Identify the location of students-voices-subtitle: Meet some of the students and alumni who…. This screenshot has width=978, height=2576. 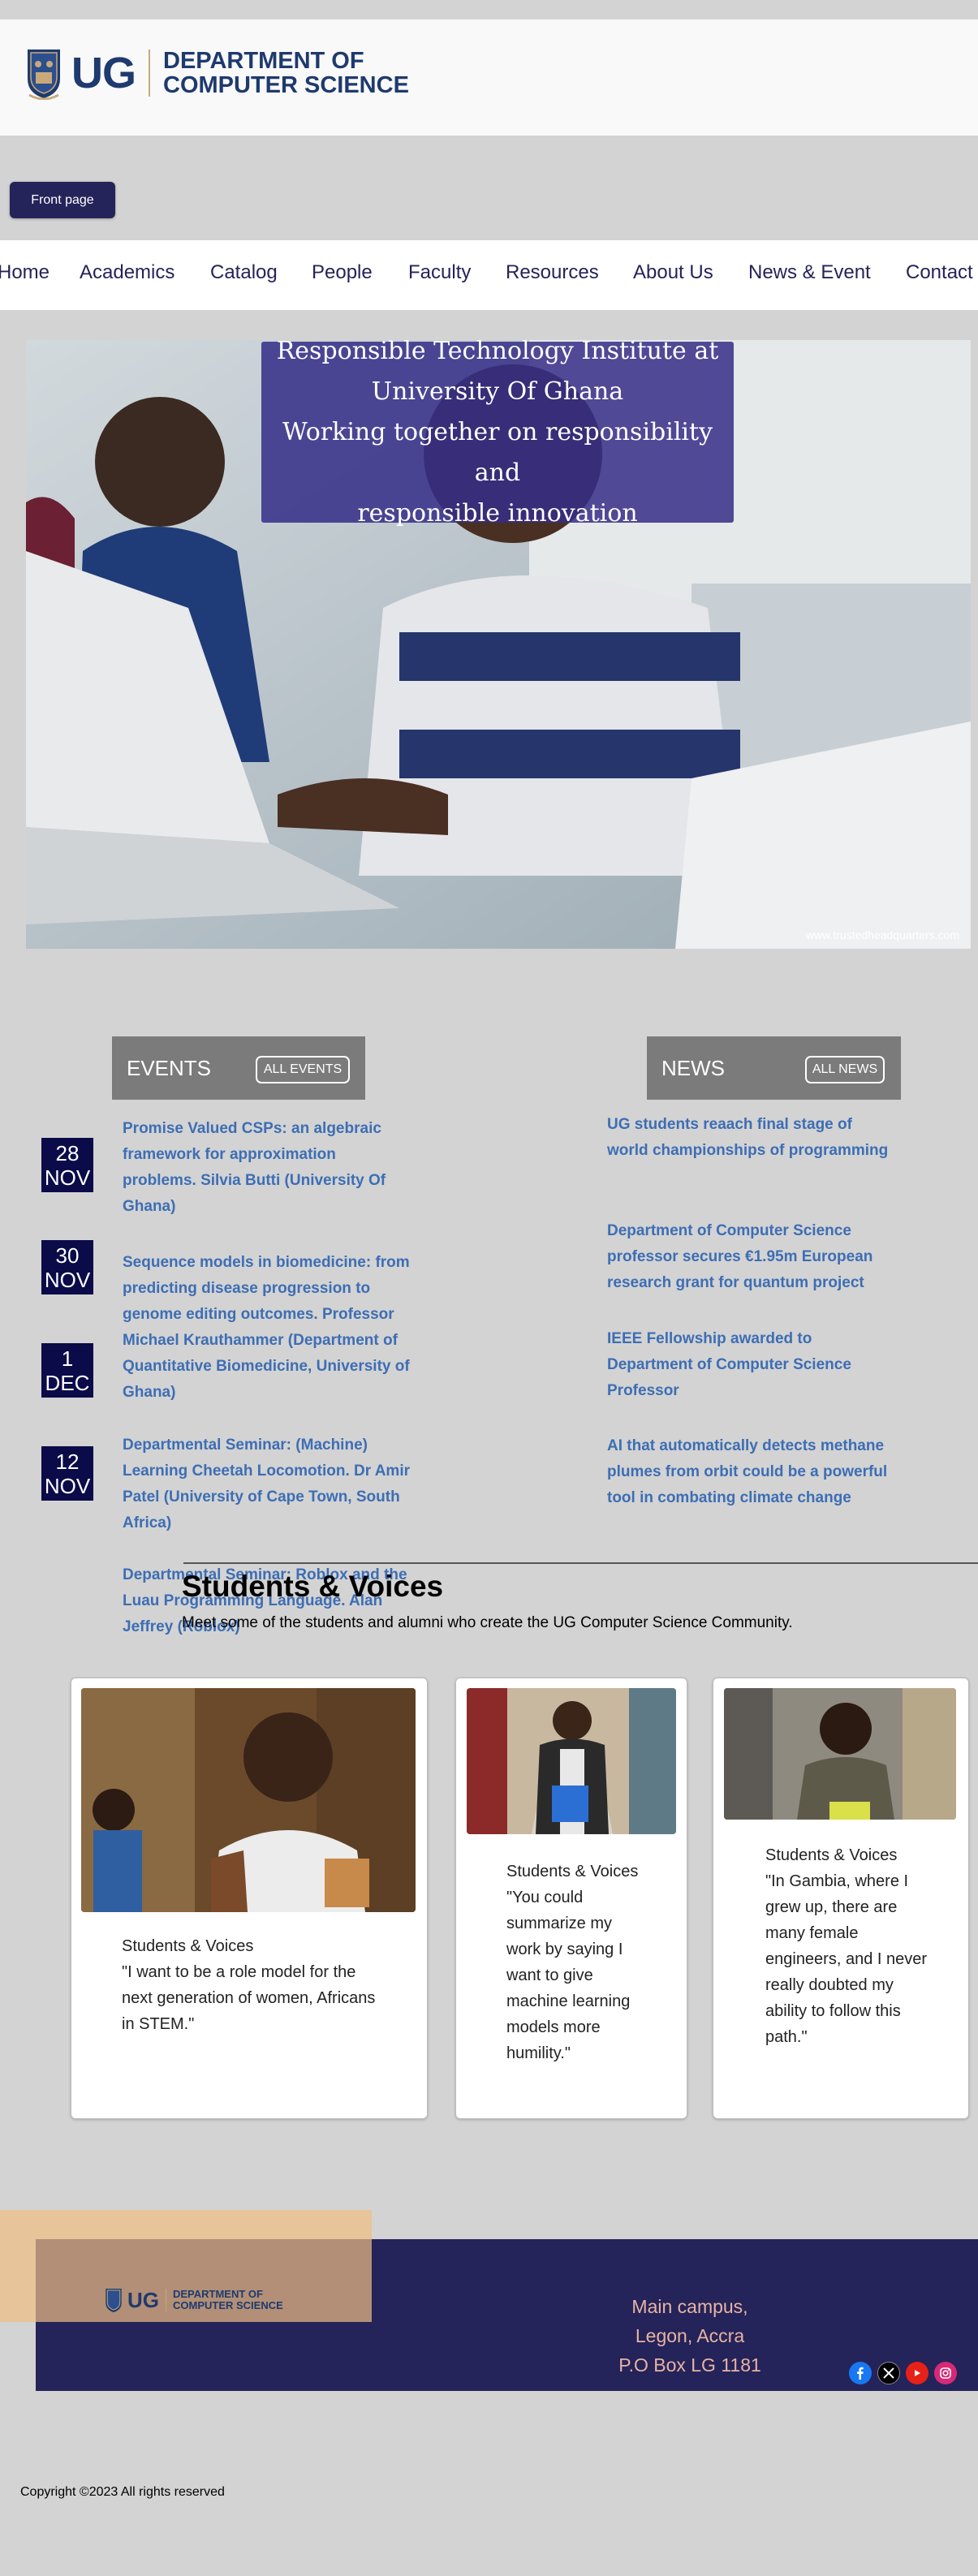
(487, 1623).